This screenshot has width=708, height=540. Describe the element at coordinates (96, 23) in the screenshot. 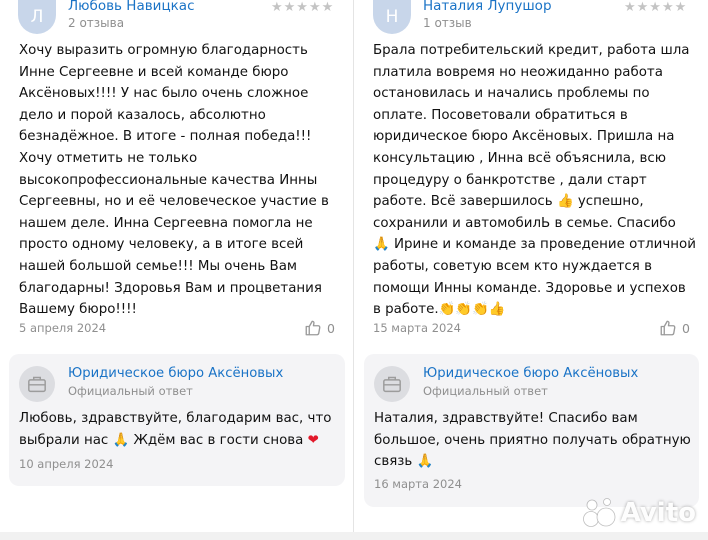

I see `reviewer-review-count: 2 отзыва` at that location.